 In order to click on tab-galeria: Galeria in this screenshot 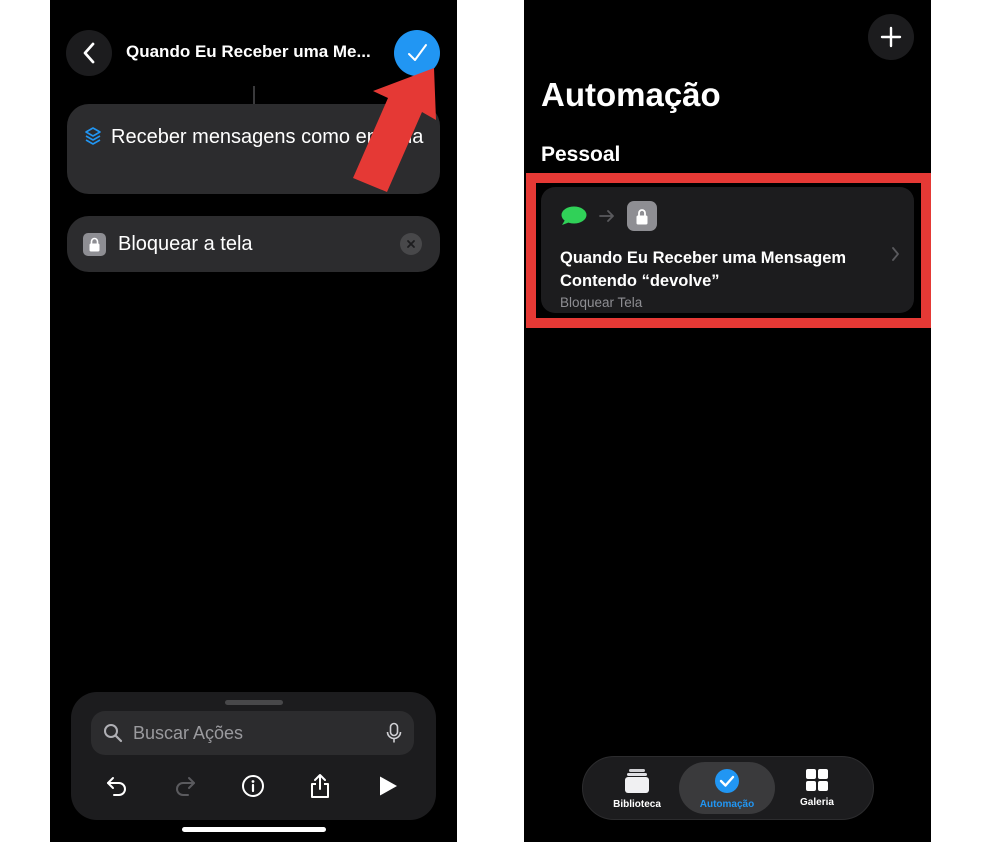, I will do `click(817, 788)`.